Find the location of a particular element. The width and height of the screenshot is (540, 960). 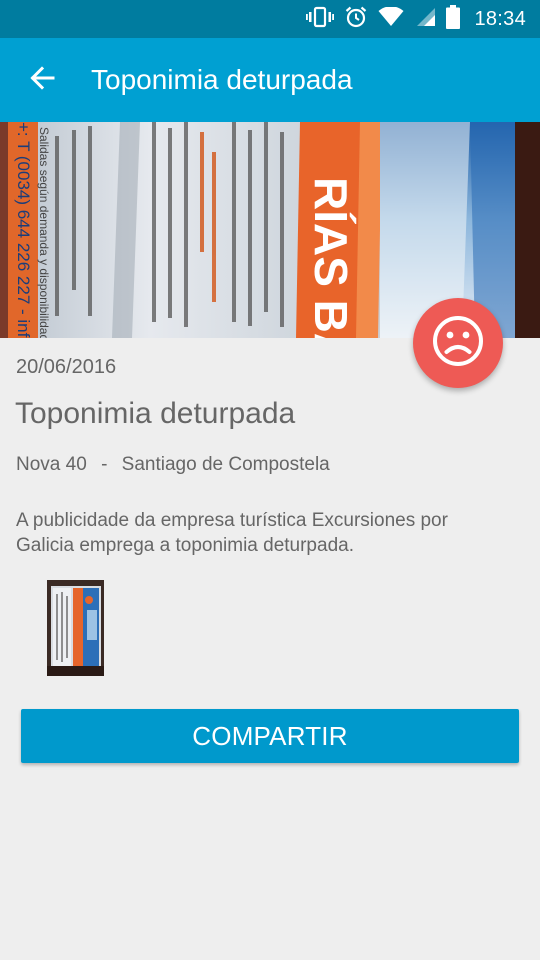

toolbar-title: Toponimia deturpada is located at coordinates (222, 79).